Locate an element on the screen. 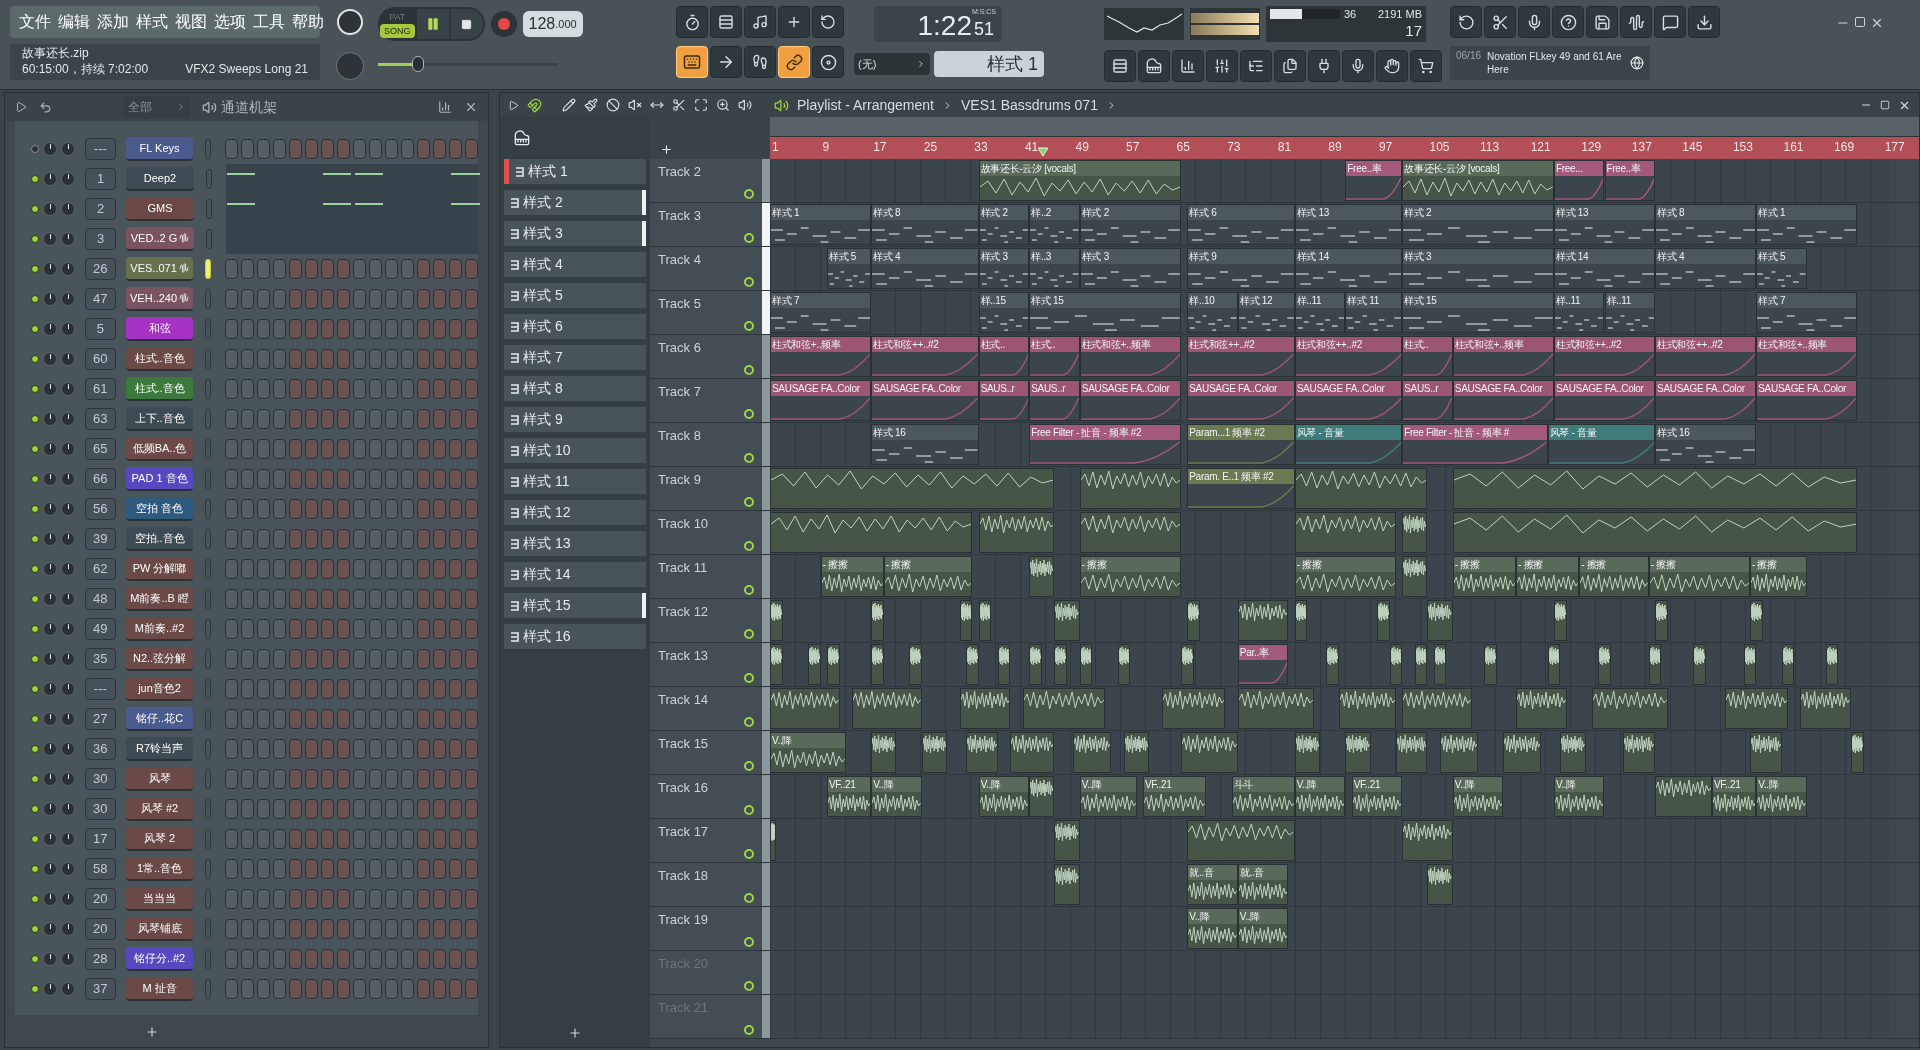 The height and width of the screenshot is (1050, 1920). channel-name-button: FL Keys is located at coordinates (160, 149).